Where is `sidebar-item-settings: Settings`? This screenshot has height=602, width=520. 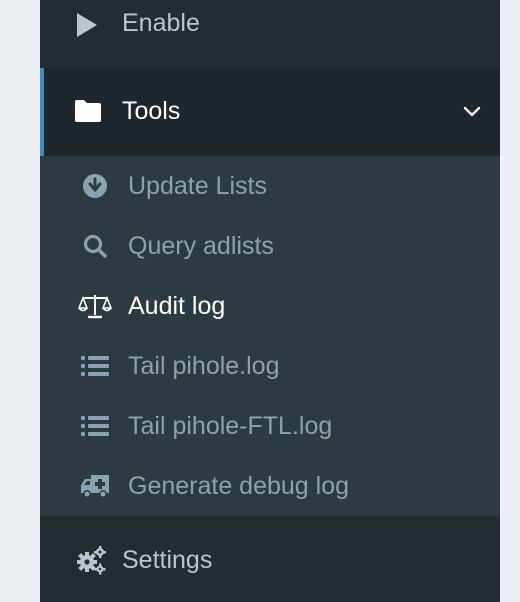
sidebar-item-settings: Settings is located at coordinates (270, 560).